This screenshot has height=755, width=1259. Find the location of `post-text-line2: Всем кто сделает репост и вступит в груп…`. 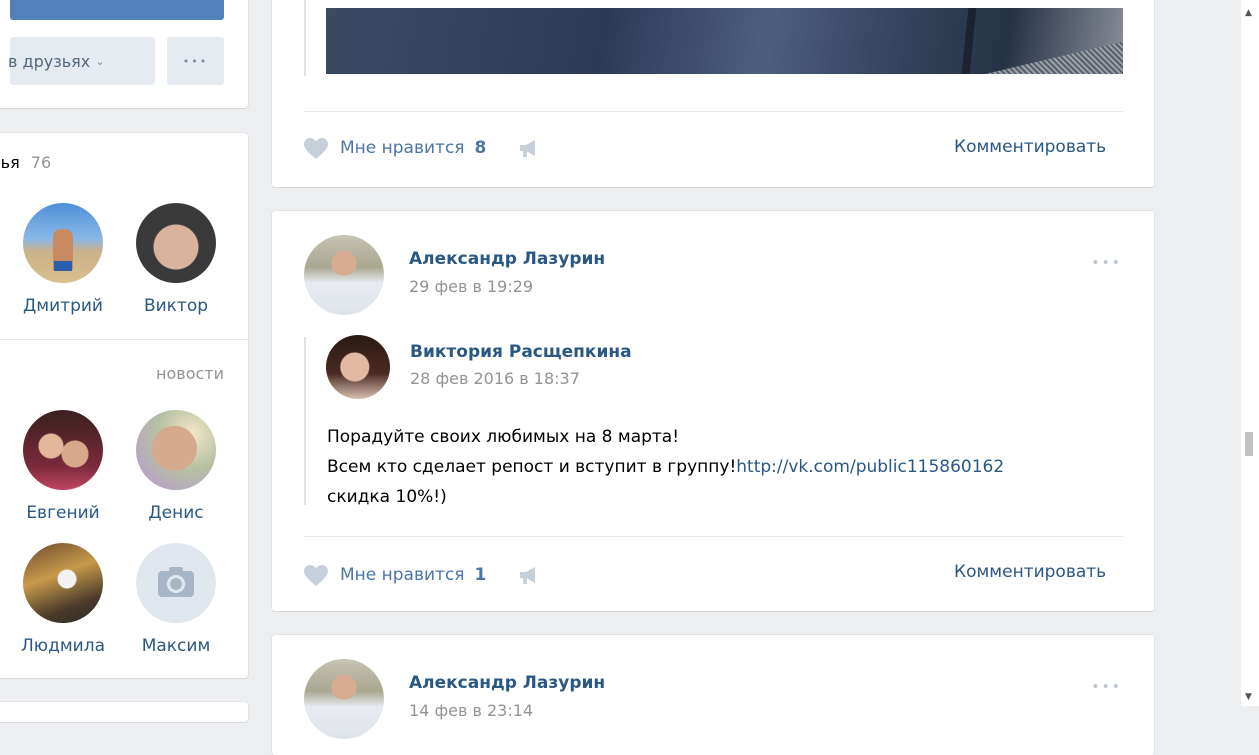

post-text-line2: Всем кто сделает репост и вступит в груп… is located at coordinates (717, 467).